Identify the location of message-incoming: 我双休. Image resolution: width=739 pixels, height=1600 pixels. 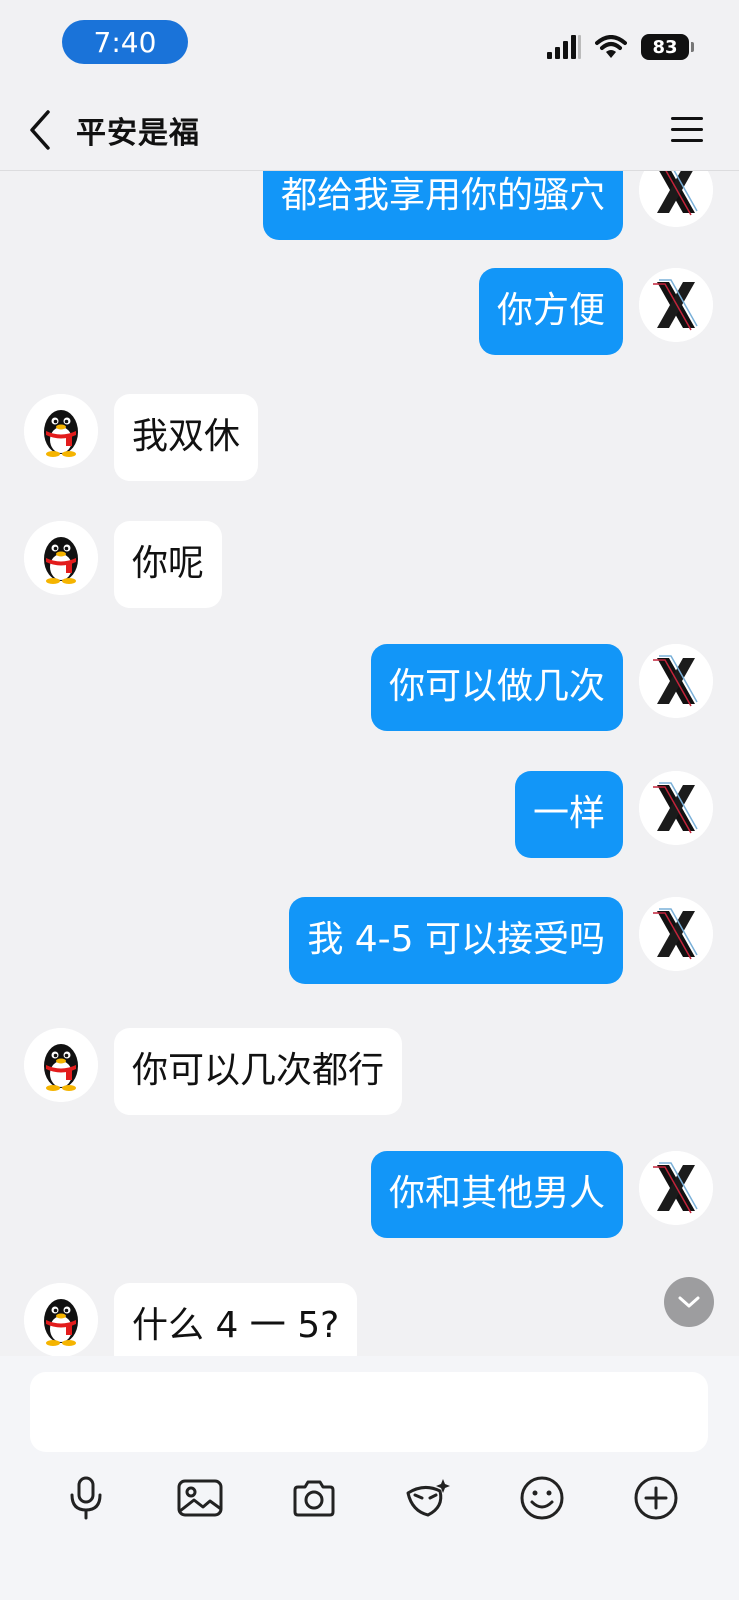
(141, 437).